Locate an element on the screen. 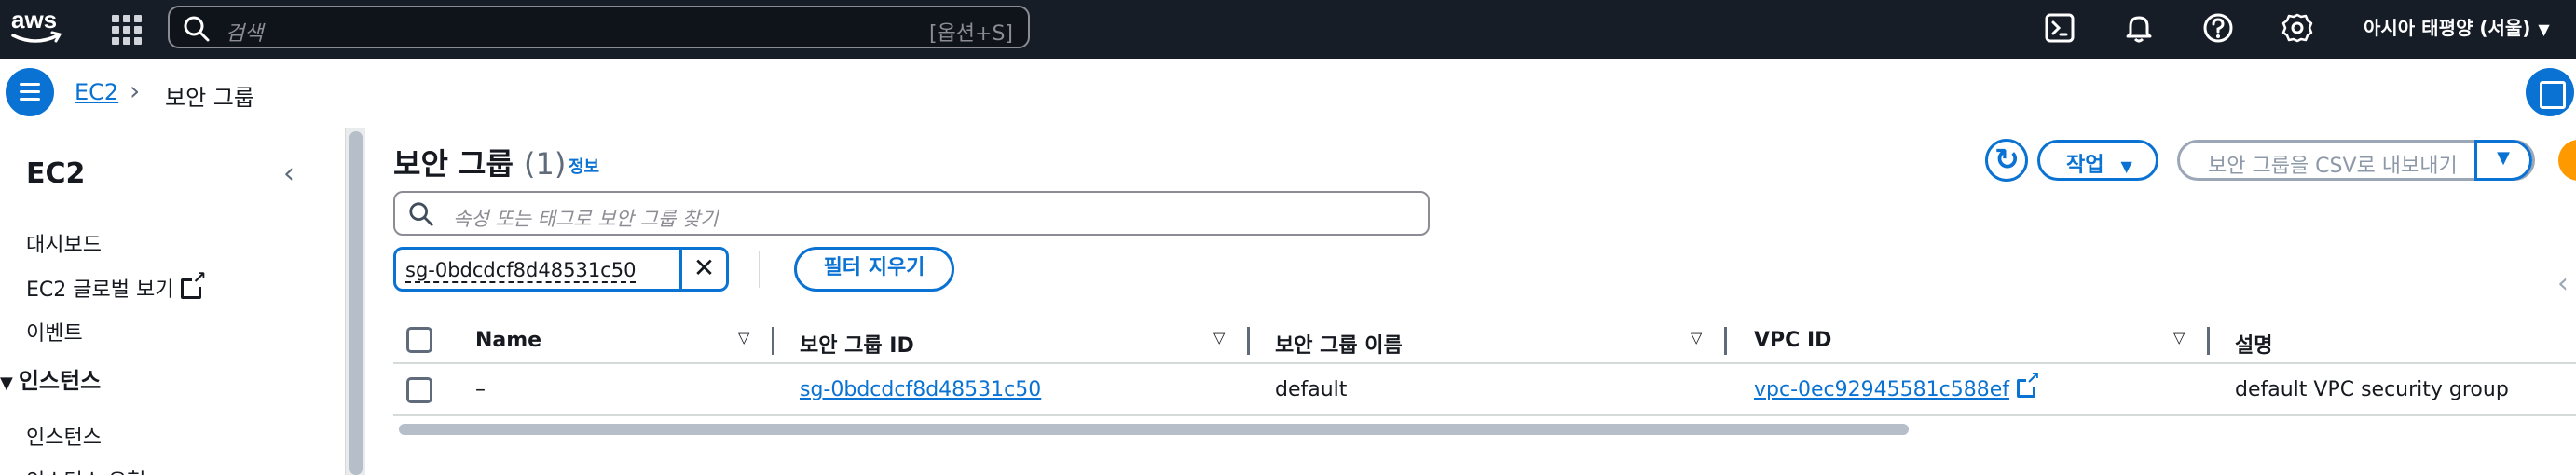 The image size is (2576, 475). sidebar-item-label: EC2 글로벌 보기 is located at coordinates (100, 290).